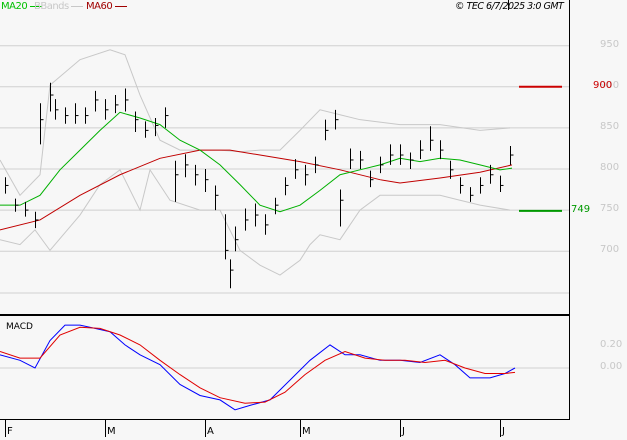 This screenshot has height=440, width=627. Describe the element at coordinates (603, 85) in the screenshot. I see `resistance-label: 900` at that location.